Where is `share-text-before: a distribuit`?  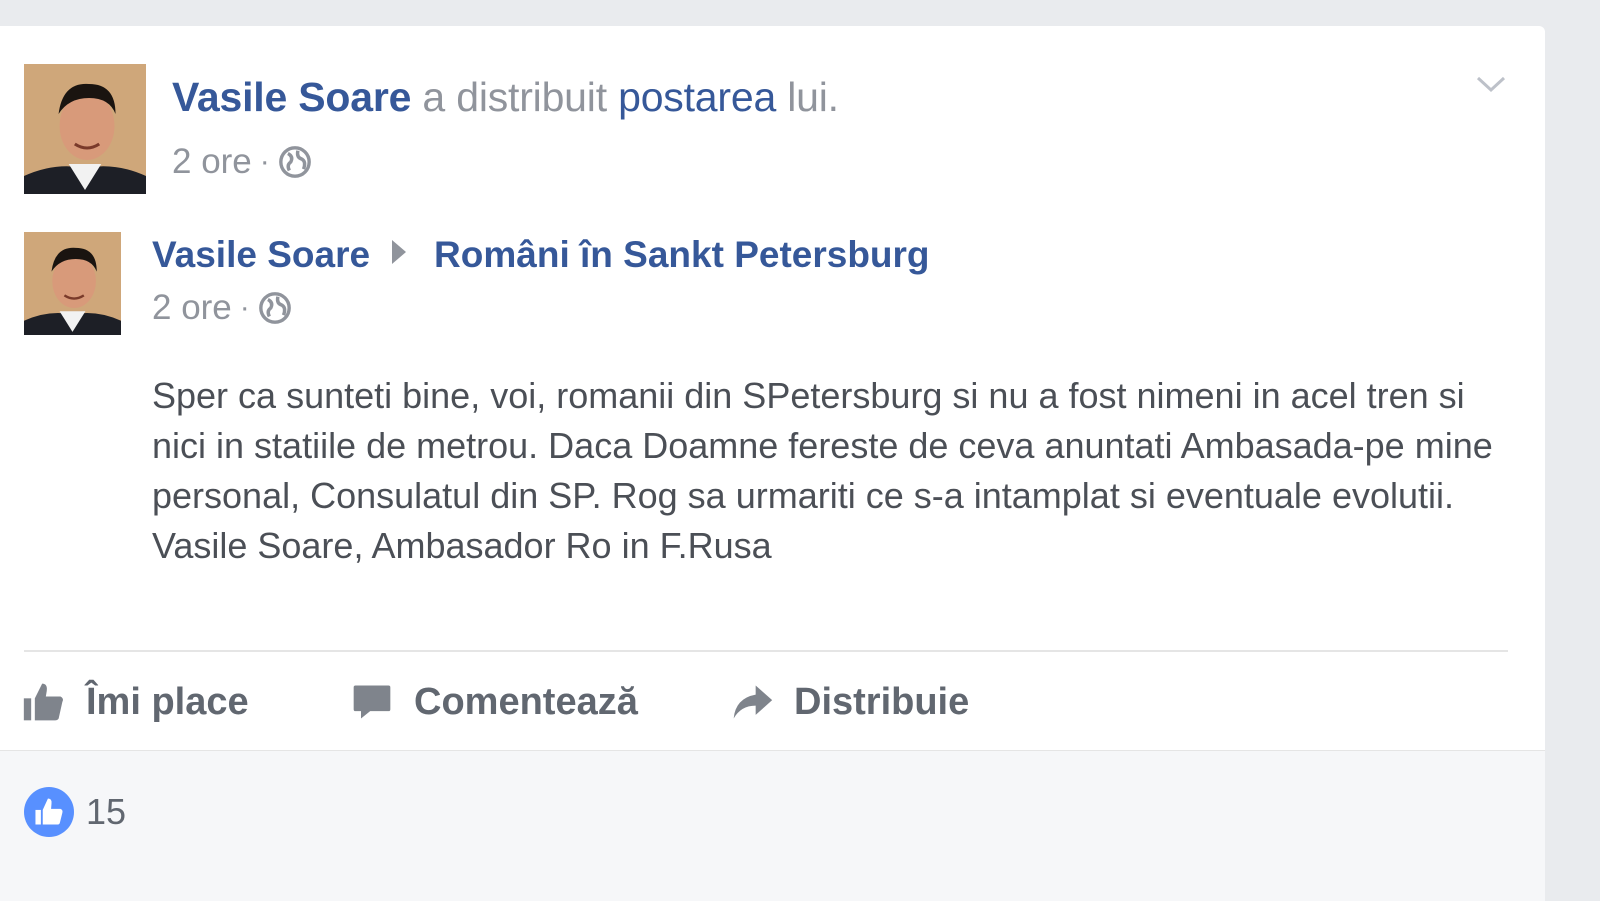
share-text-before: a distribuit is located at coordinates (514, 97).